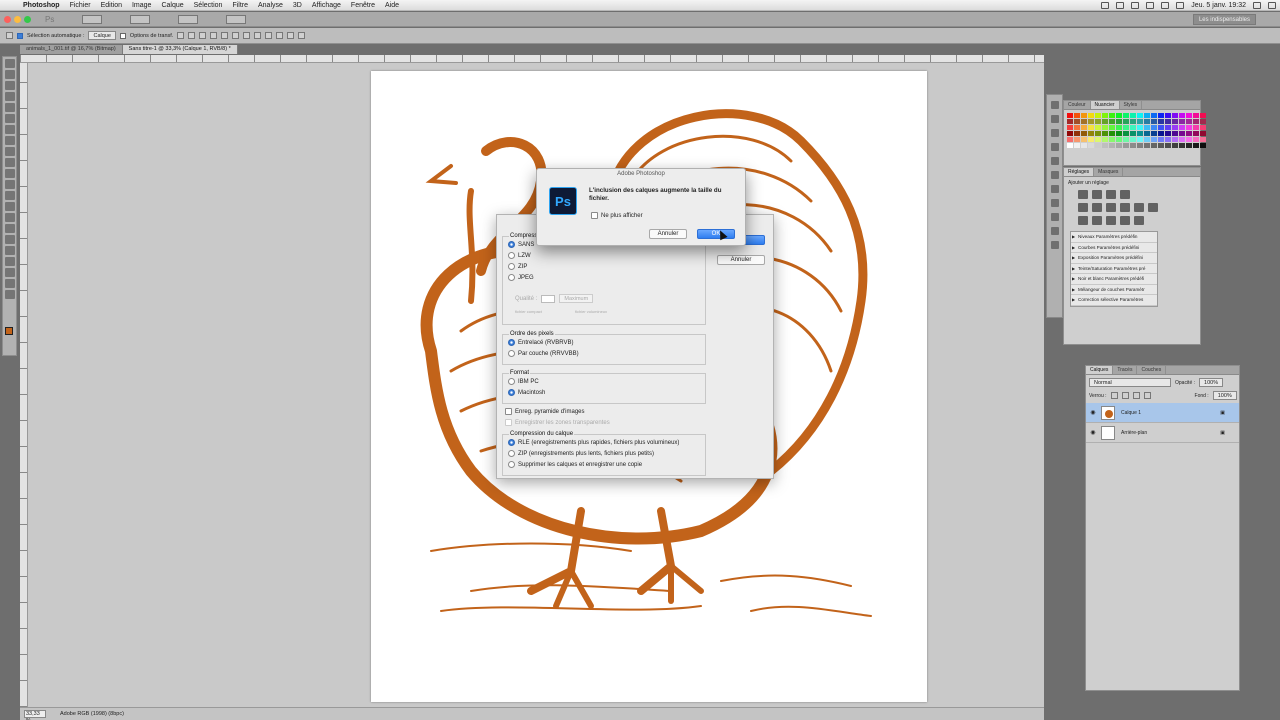 This screenshot has height=720, width=1280. I want to click on clone-stamp-tool-icon, so click(9, 151).